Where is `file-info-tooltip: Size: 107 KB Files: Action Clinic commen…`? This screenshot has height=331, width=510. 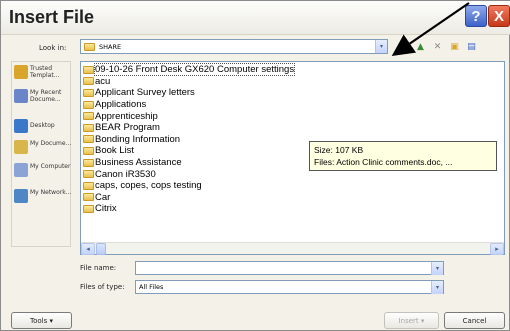 file-info-tooltip: Size: 107 KB Files: Action Clinic commen… is located at coordinates (403, 156).